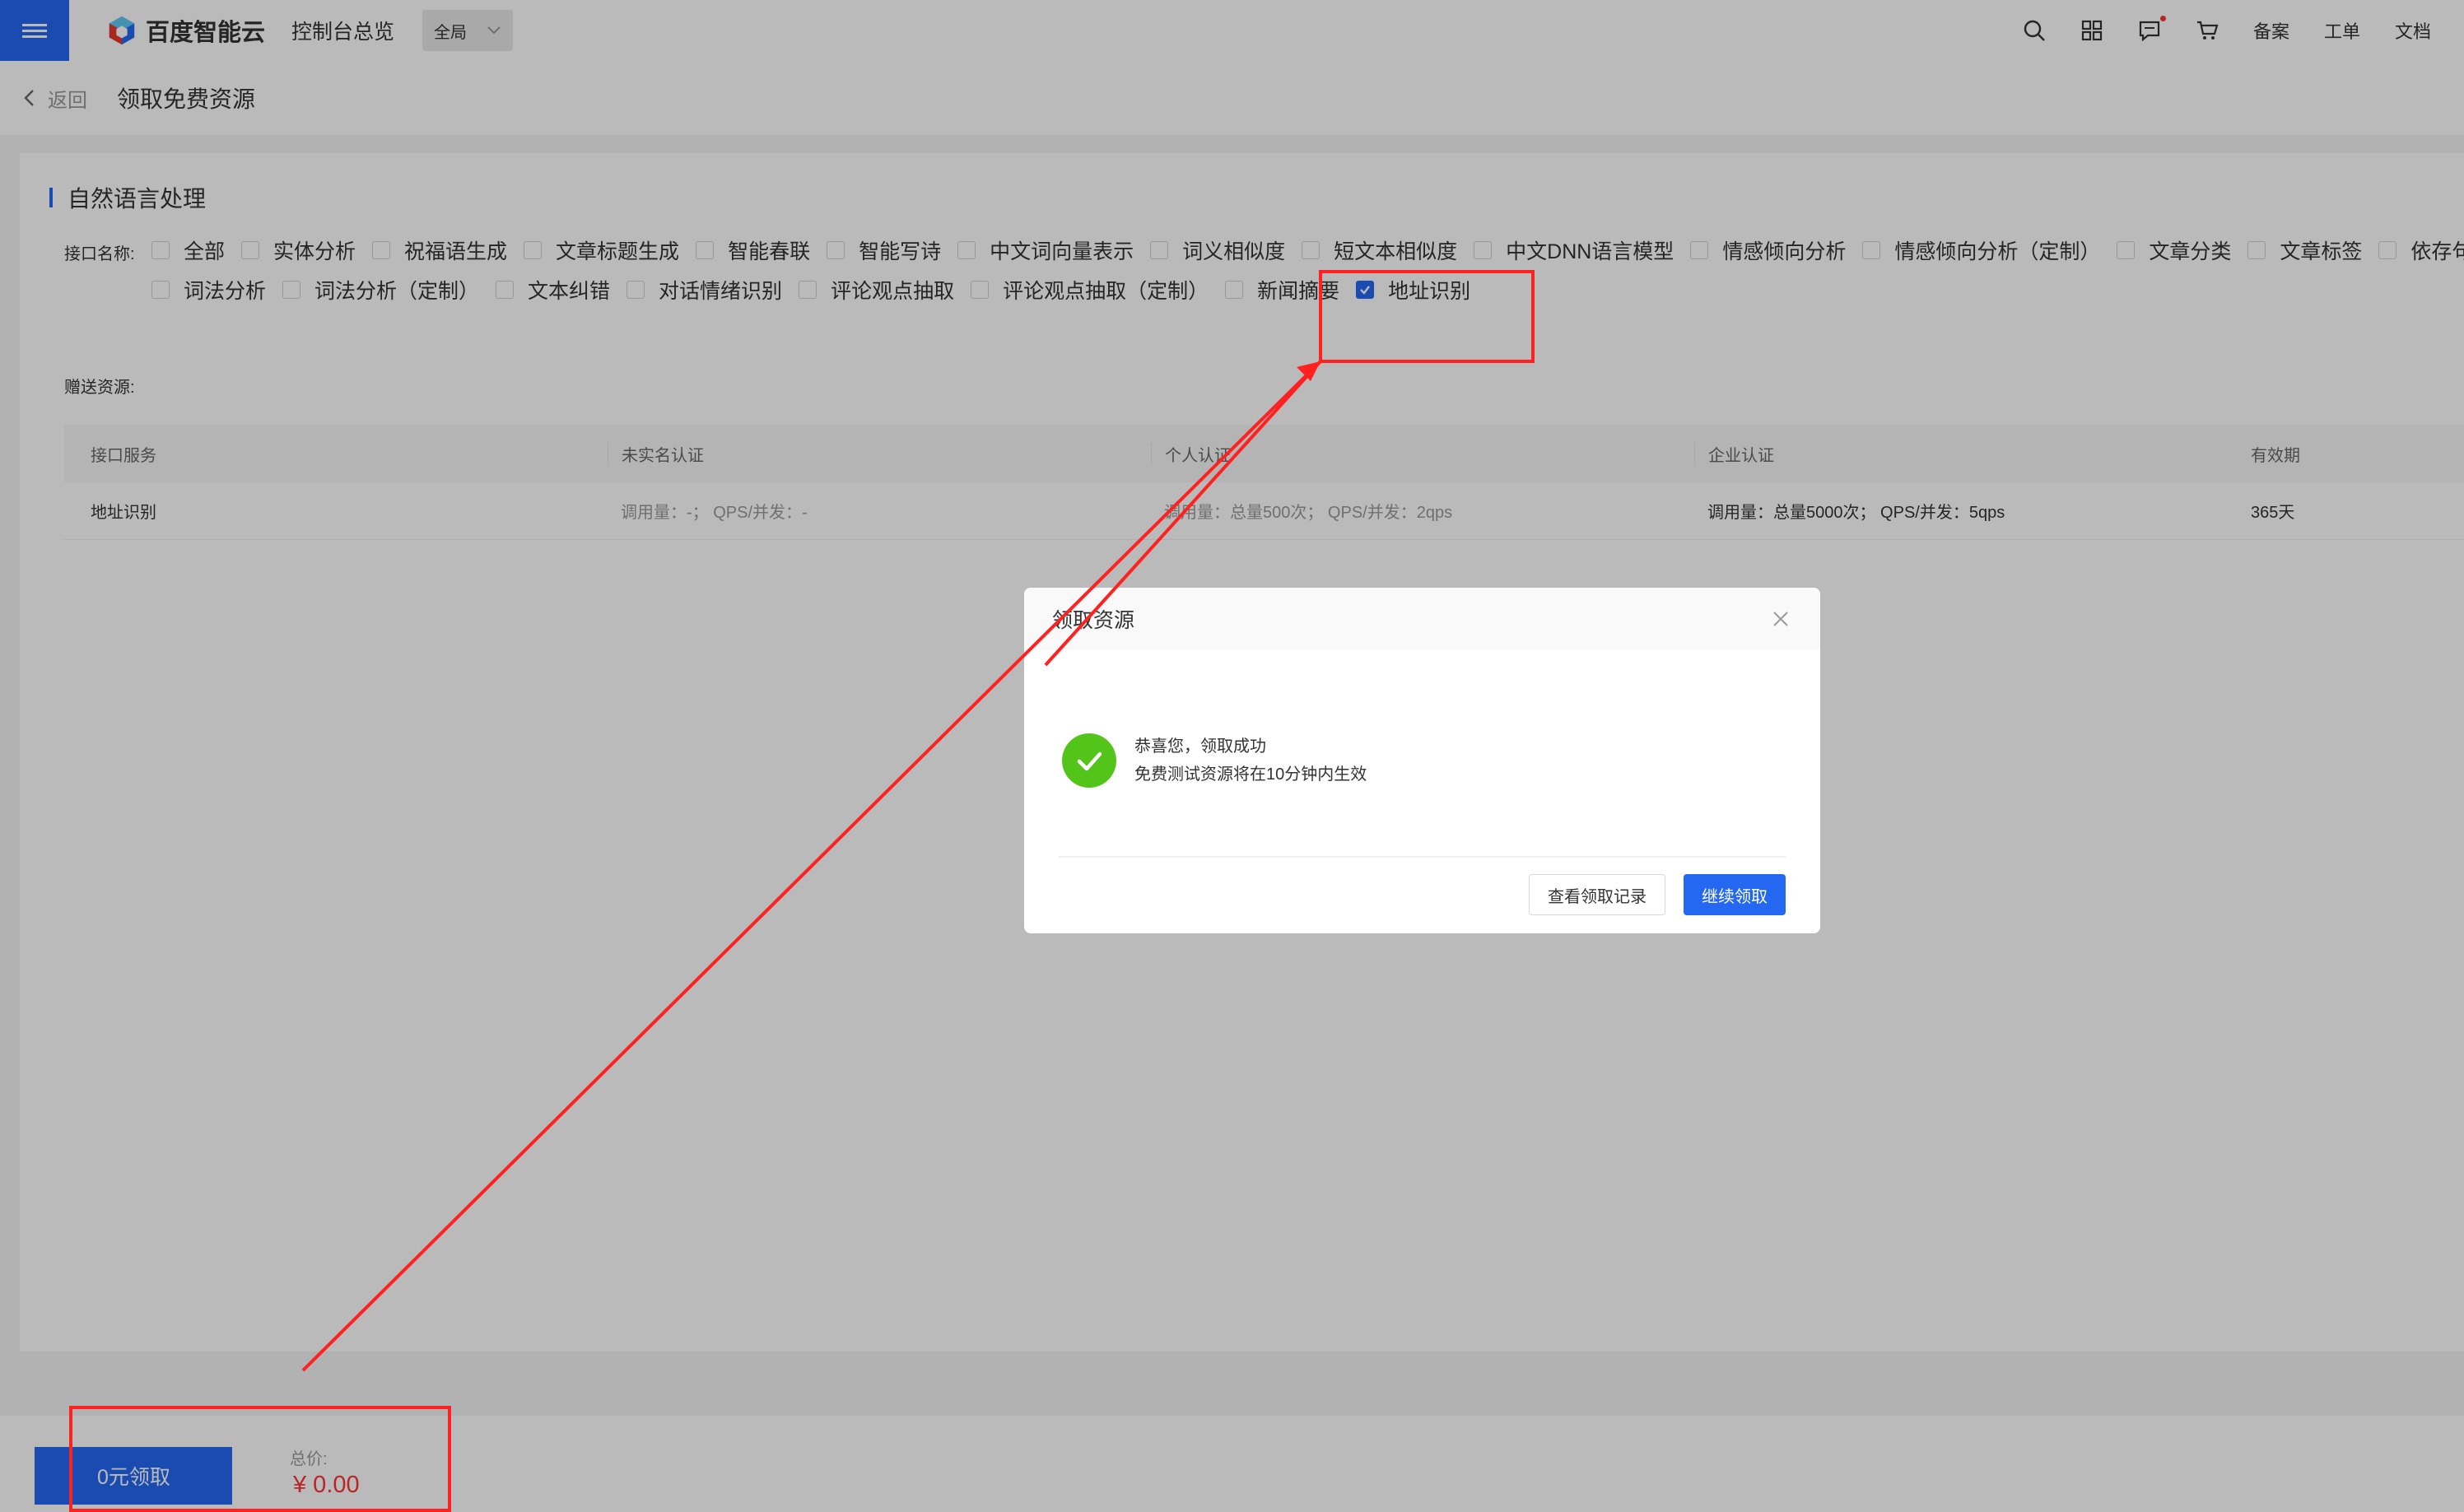 Image resolution: width=2464 pixels, height=1512 pixels. Describe the element at coordinates (1597, 894) in the screenshot. I see `view-records-button: 查看领取记录` at that location.